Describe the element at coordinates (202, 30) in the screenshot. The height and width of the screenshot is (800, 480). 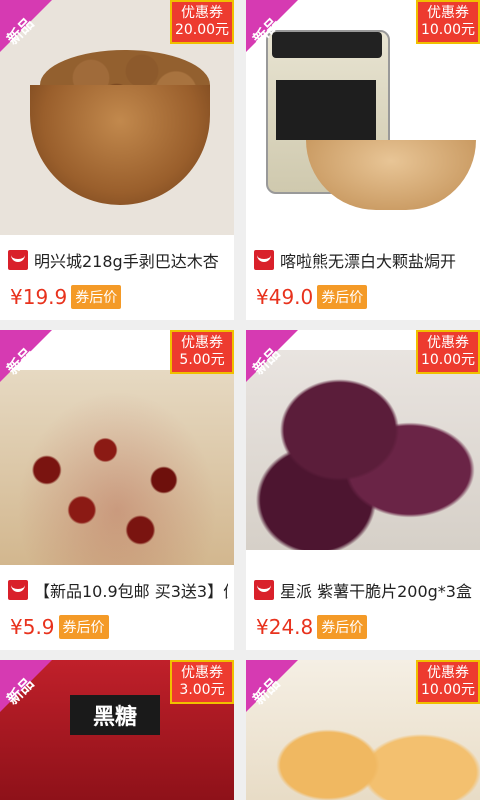
I see `coupon-value: 20.00元` at that location.